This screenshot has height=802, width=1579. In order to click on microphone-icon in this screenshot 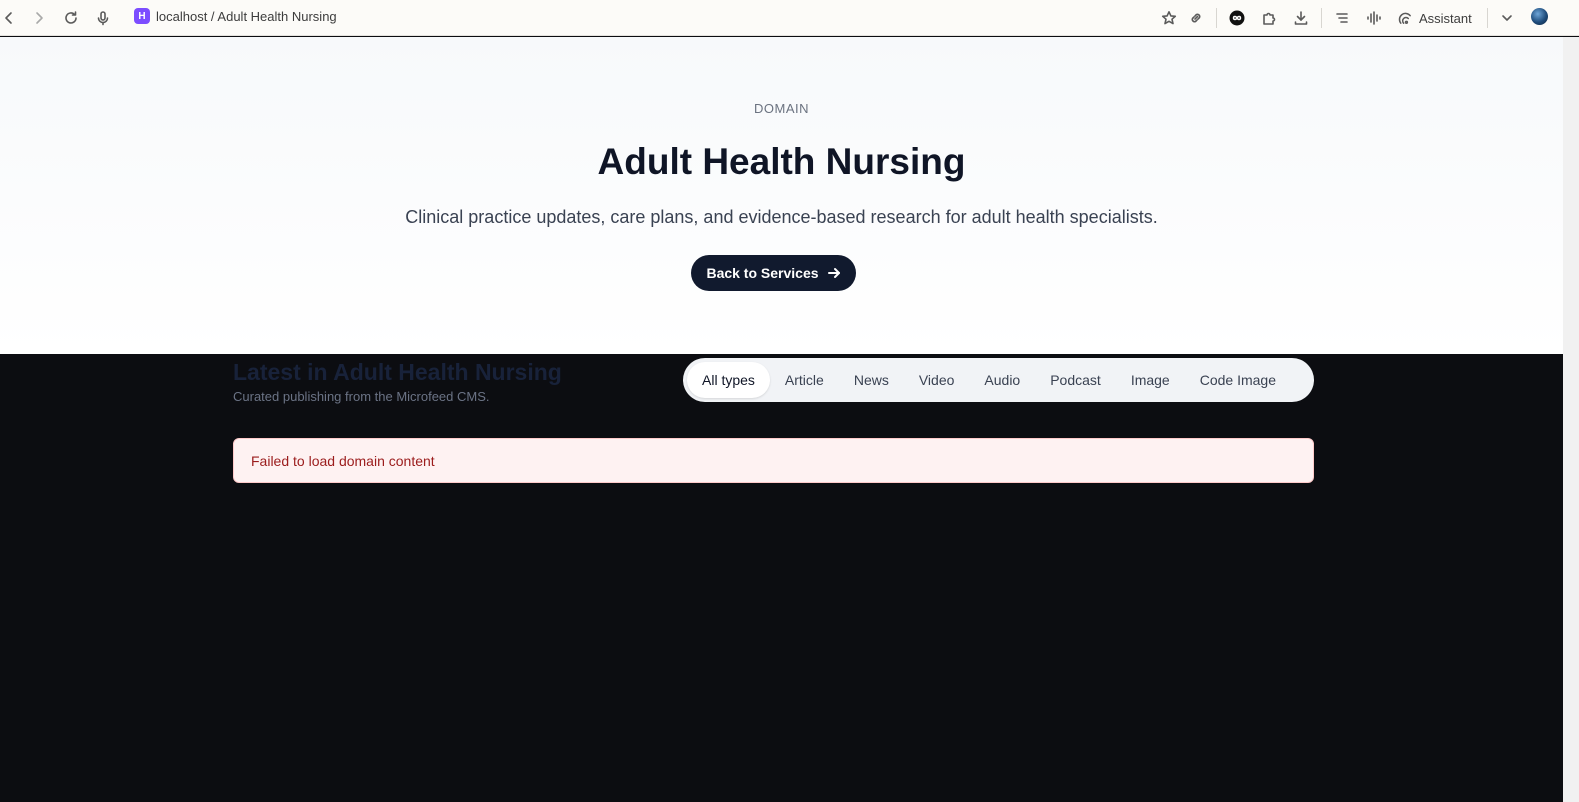, I will do `click(103, 18)`.